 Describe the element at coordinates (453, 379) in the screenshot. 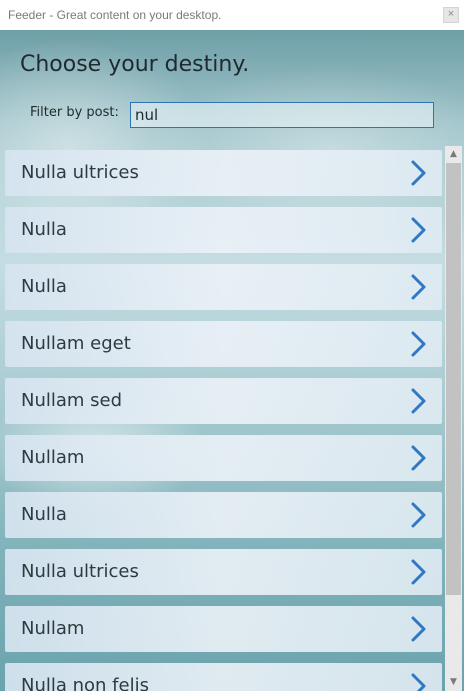

I see `scrollbar-thumb` at that location.